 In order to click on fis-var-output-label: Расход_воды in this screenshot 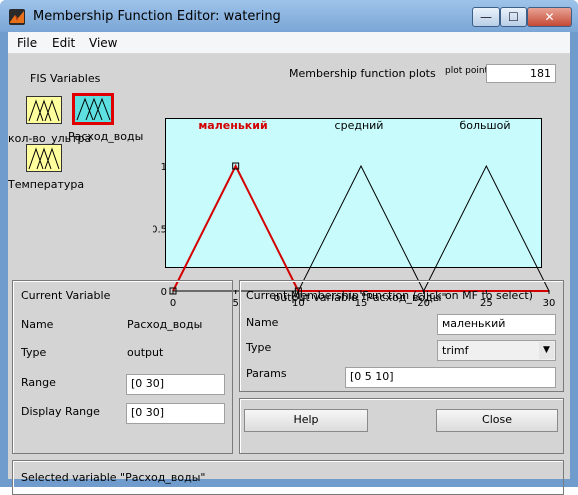, I will do `click(106, 136)`.